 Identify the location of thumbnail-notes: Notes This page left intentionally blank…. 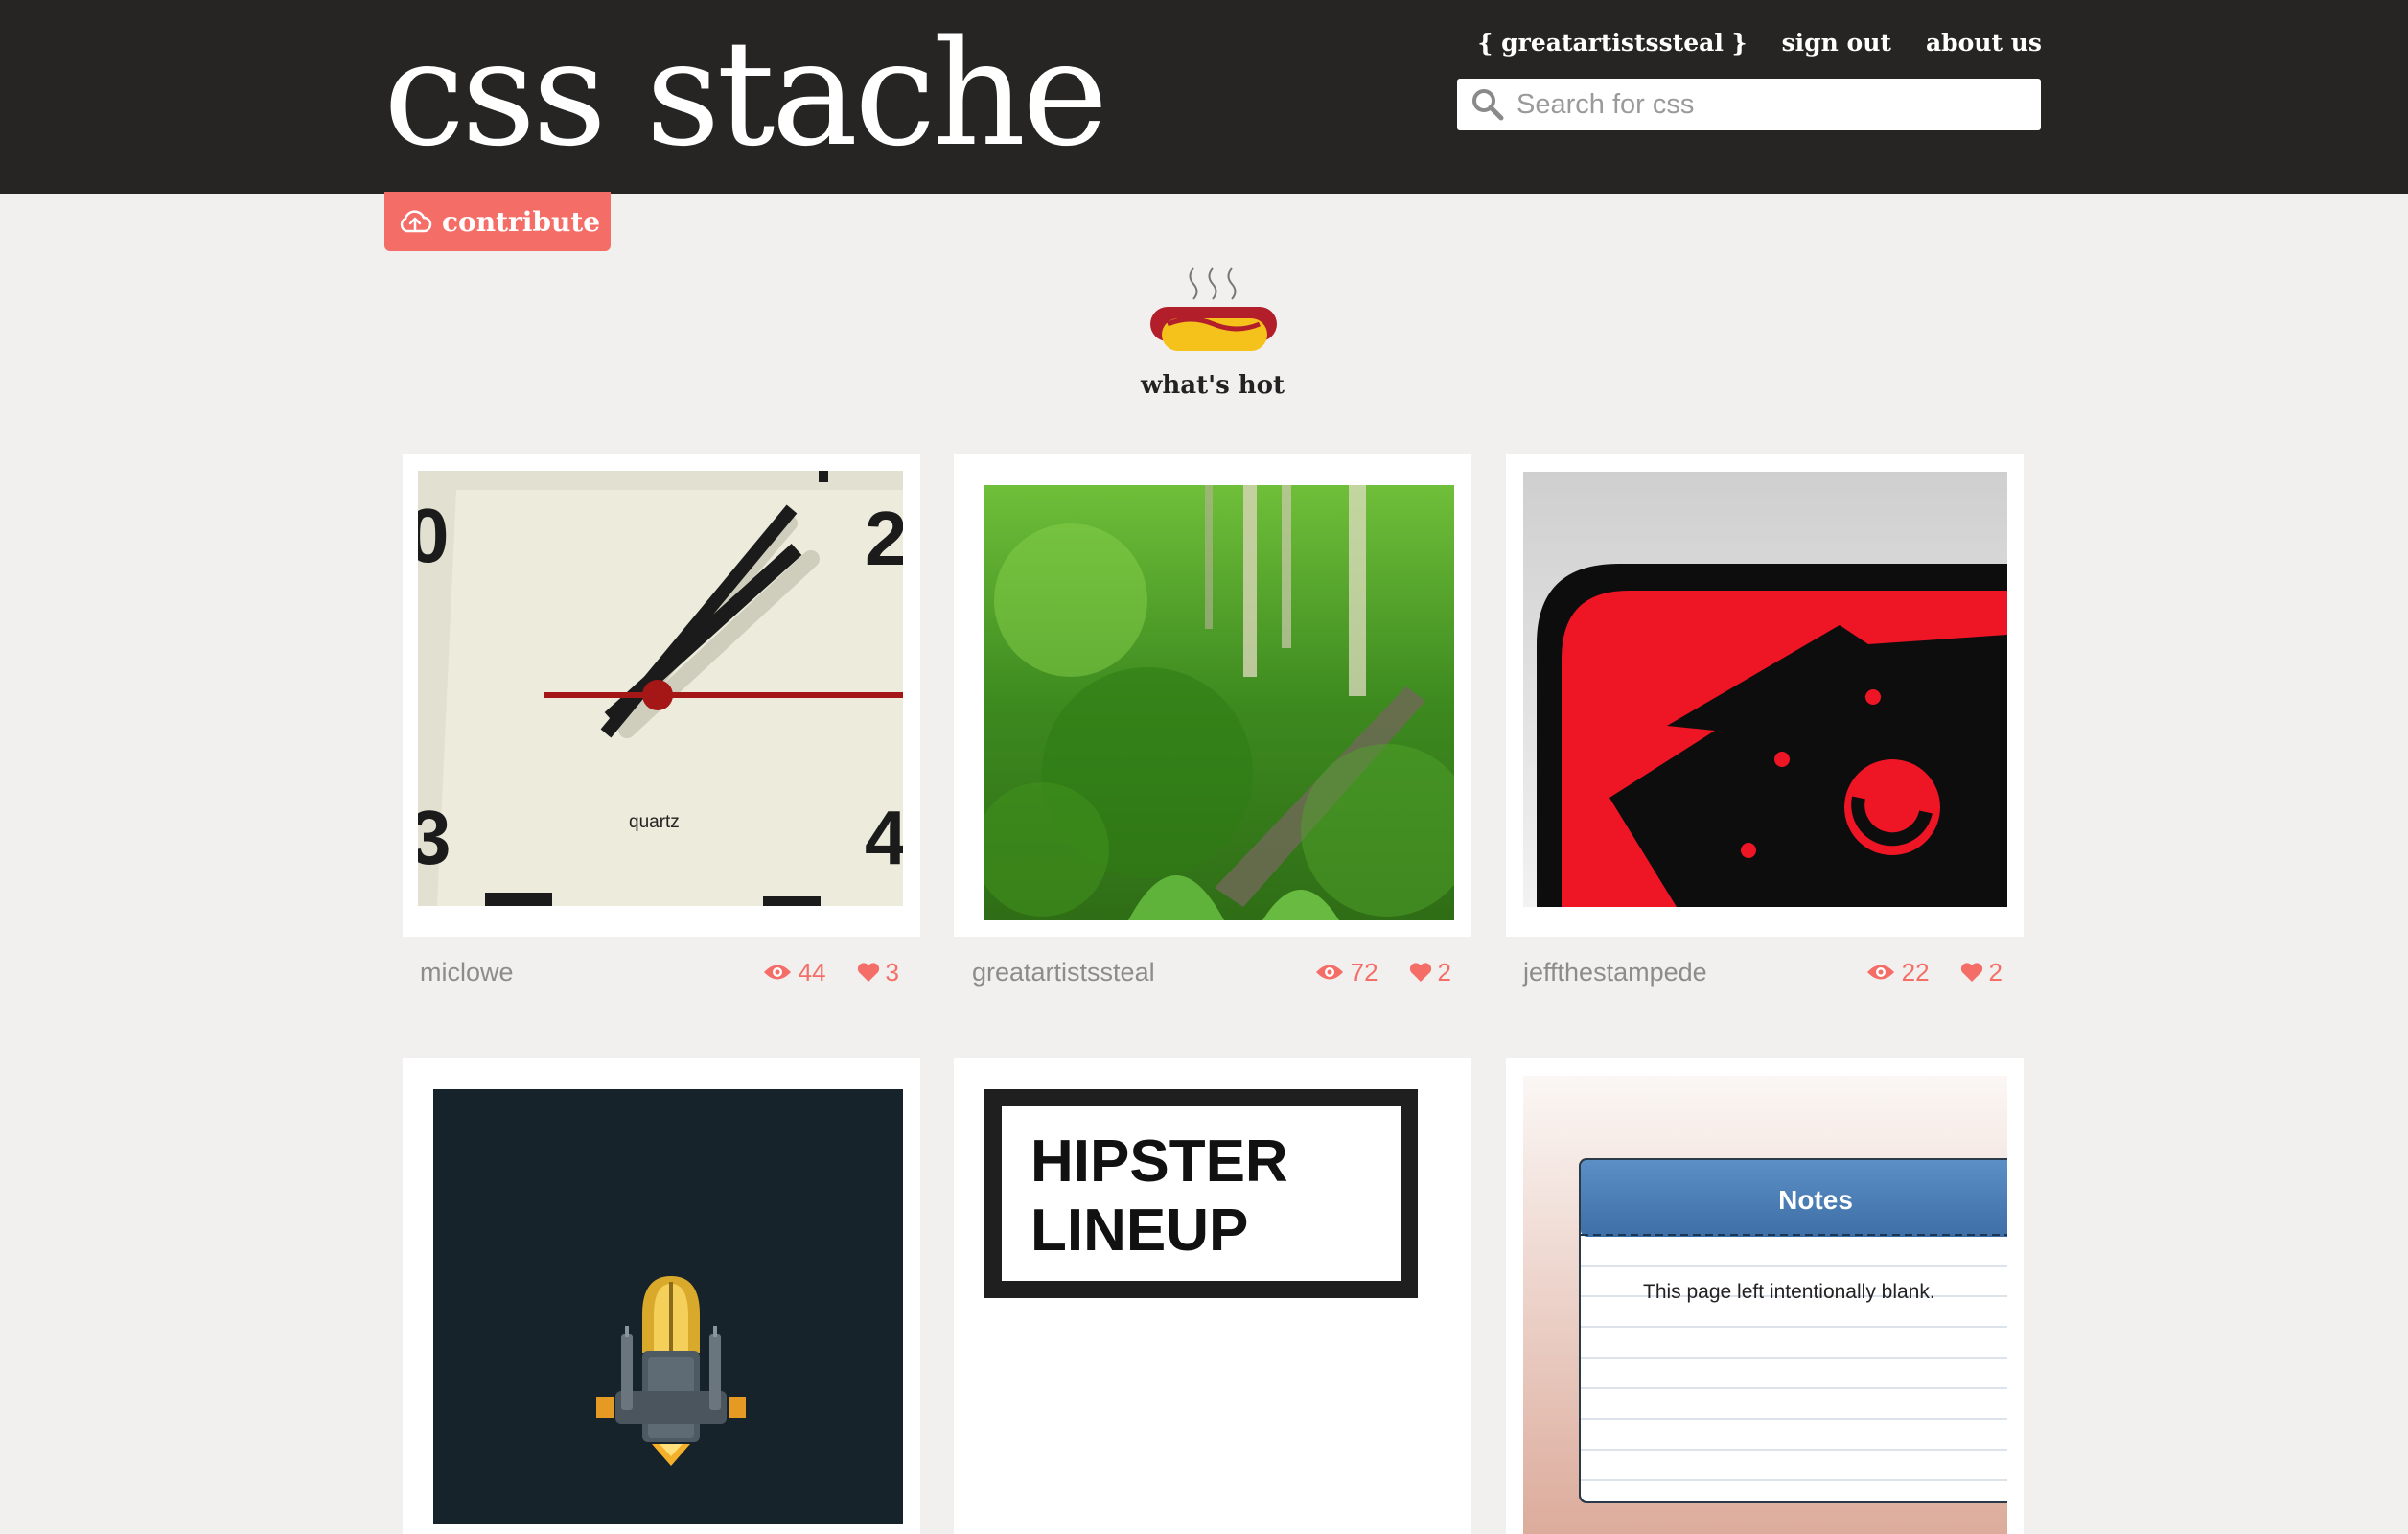
(1765, 1305).